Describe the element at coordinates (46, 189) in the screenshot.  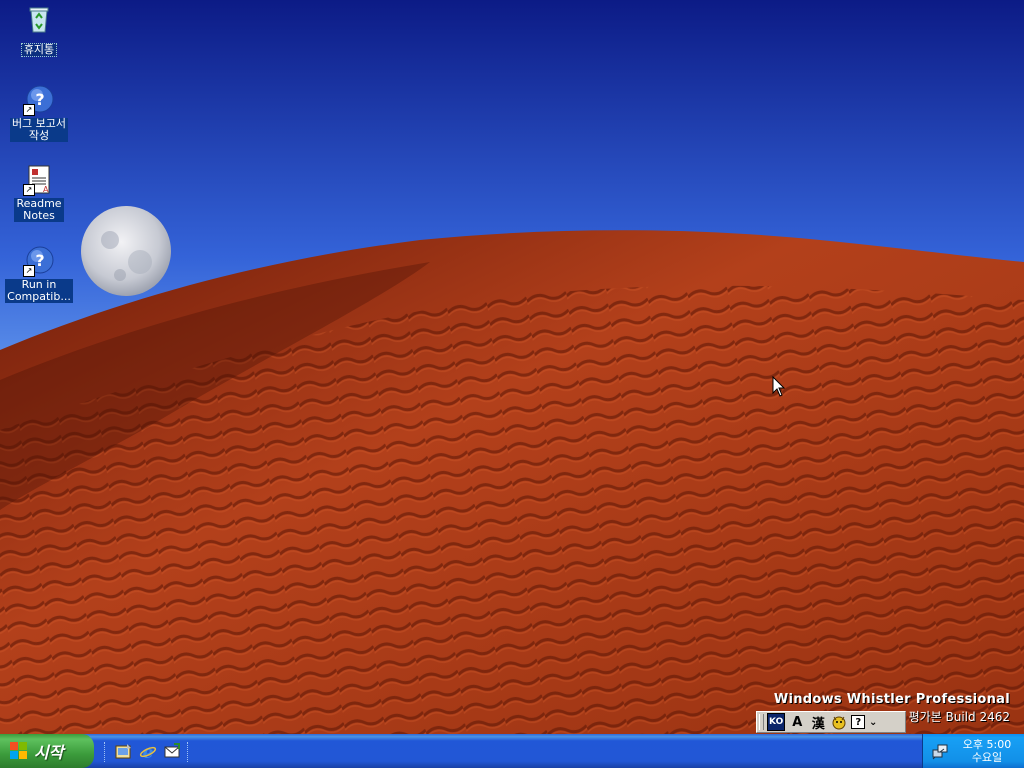
I see `svg-text: A` at that location.